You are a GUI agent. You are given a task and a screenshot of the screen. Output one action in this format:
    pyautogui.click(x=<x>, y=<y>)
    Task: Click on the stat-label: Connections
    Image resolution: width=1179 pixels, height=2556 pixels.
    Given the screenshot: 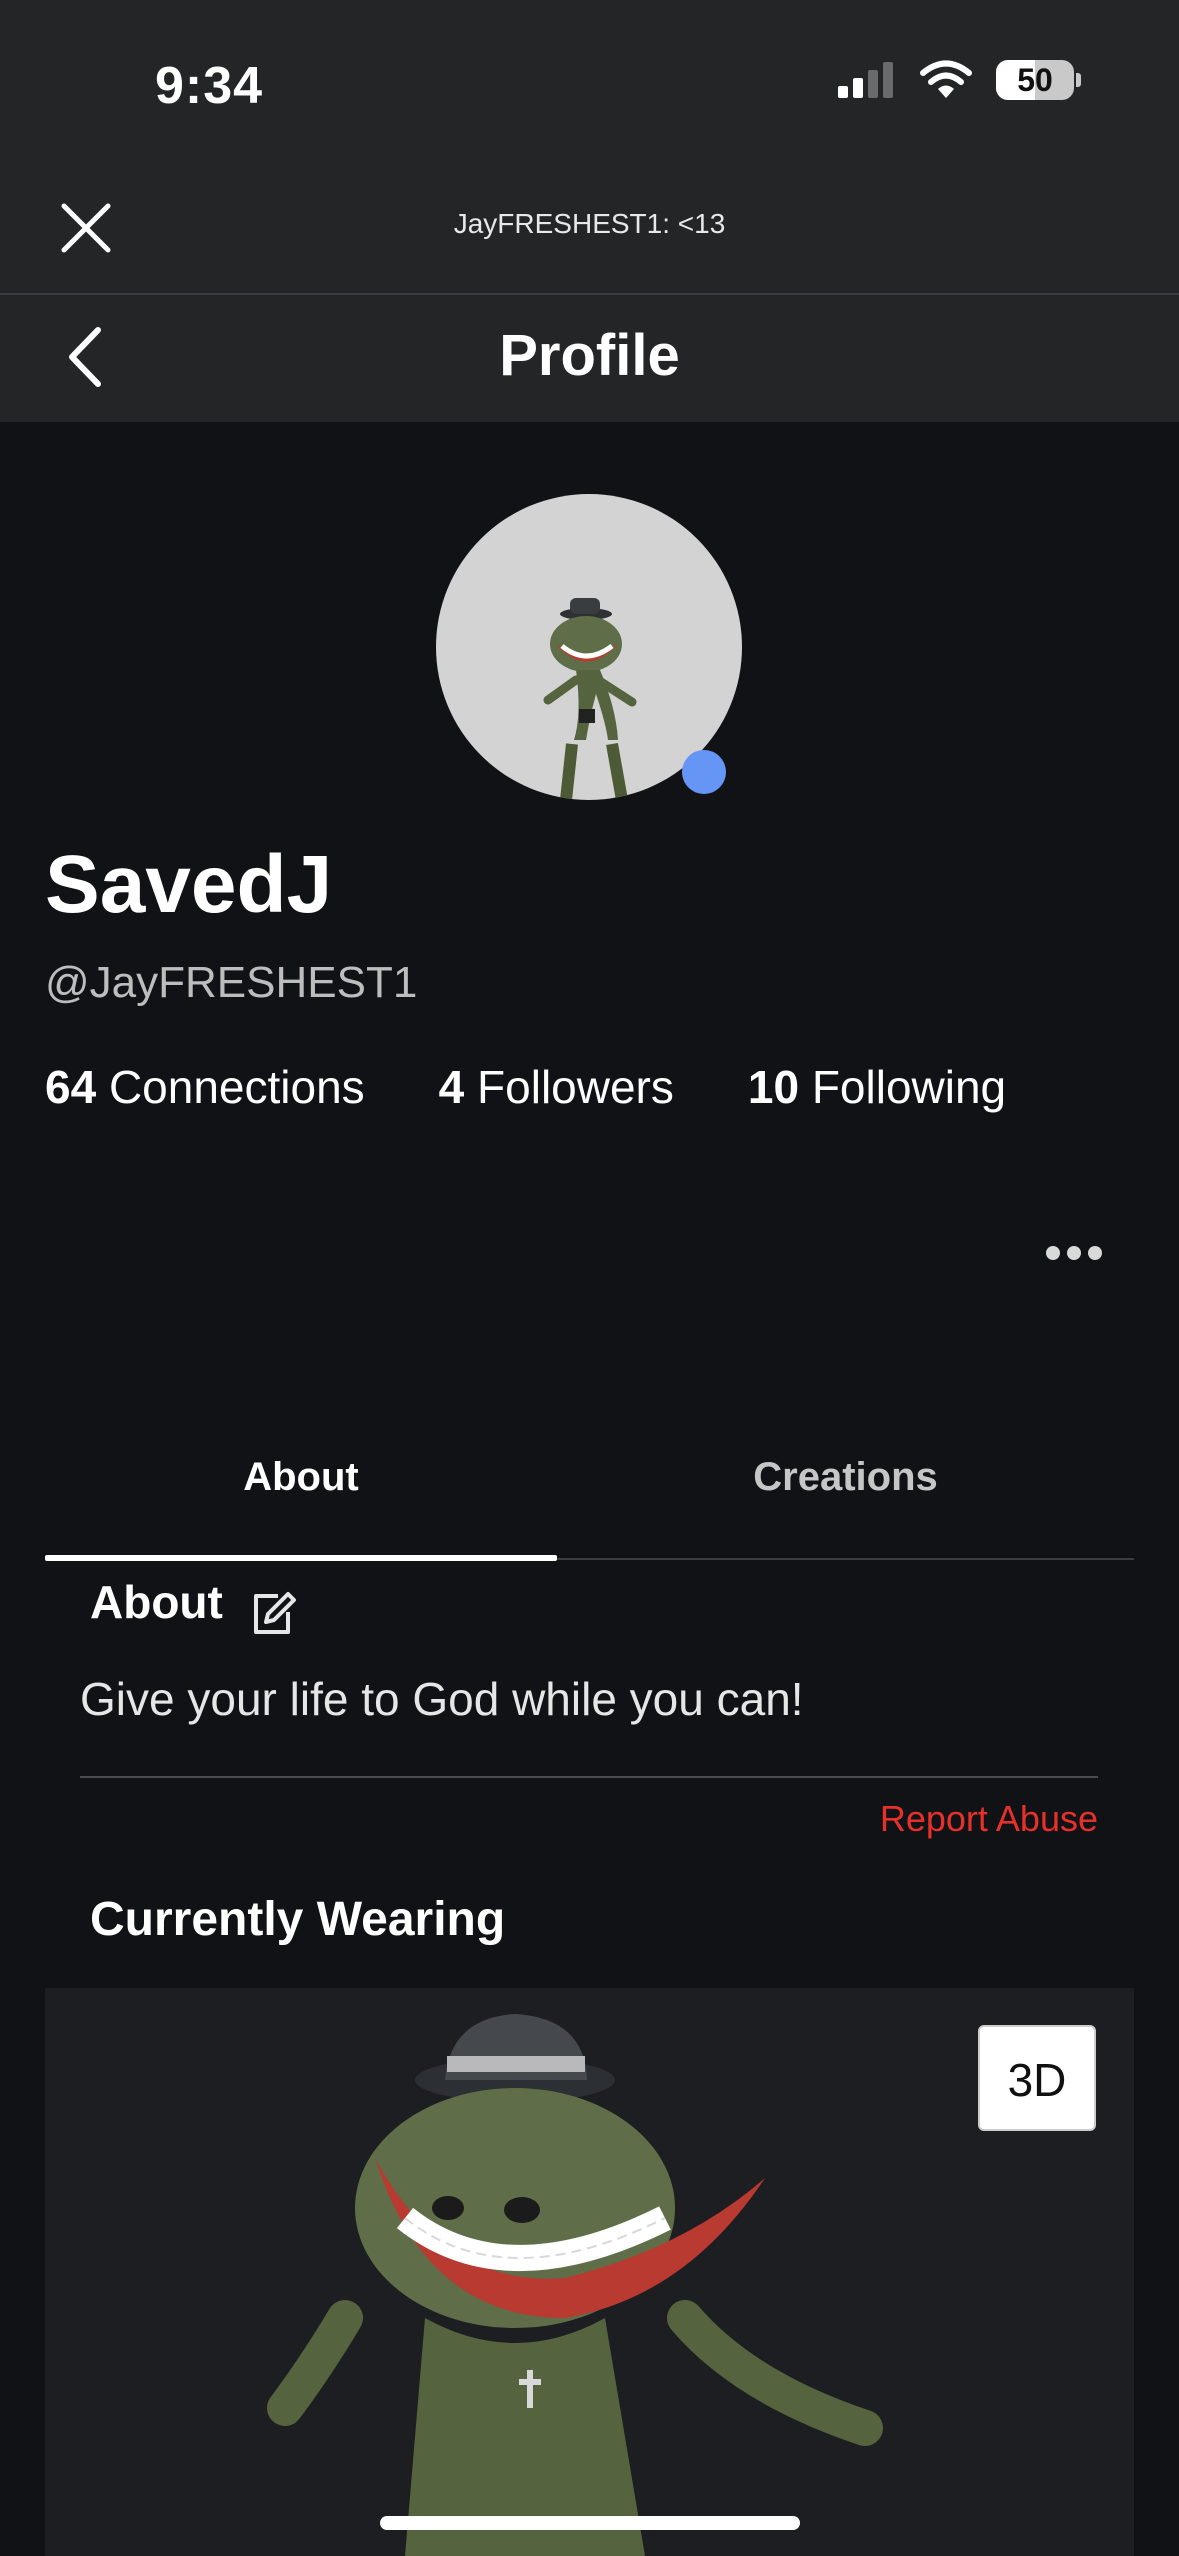 What is the action you would take?
    pyautogui.click(x=236, y=1087)
    